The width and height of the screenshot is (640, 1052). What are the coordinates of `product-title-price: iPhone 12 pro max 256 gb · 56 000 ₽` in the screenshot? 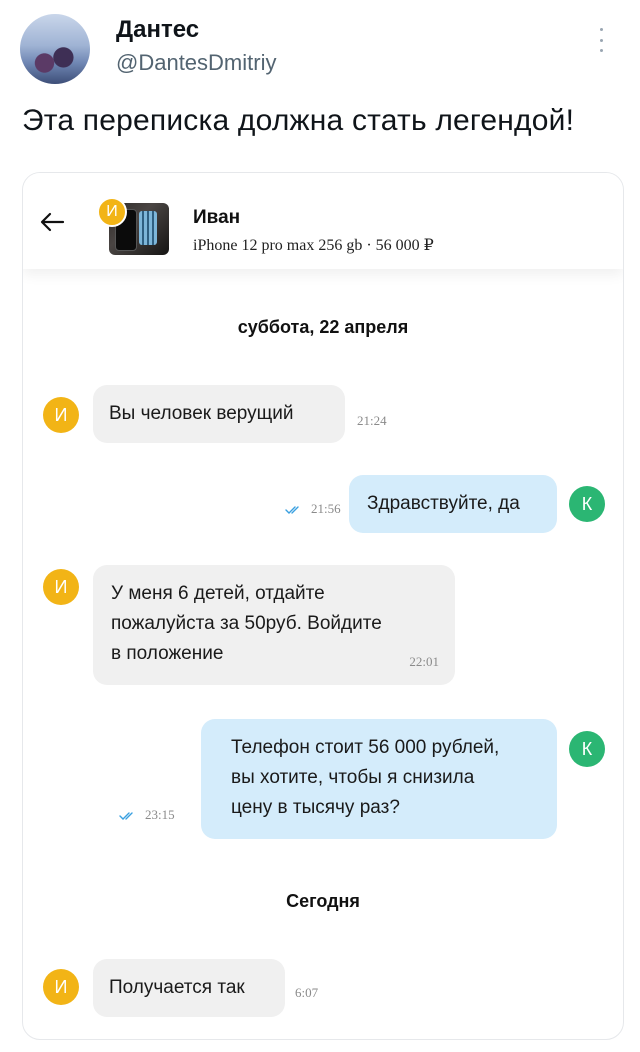 It's located at (313, 245).